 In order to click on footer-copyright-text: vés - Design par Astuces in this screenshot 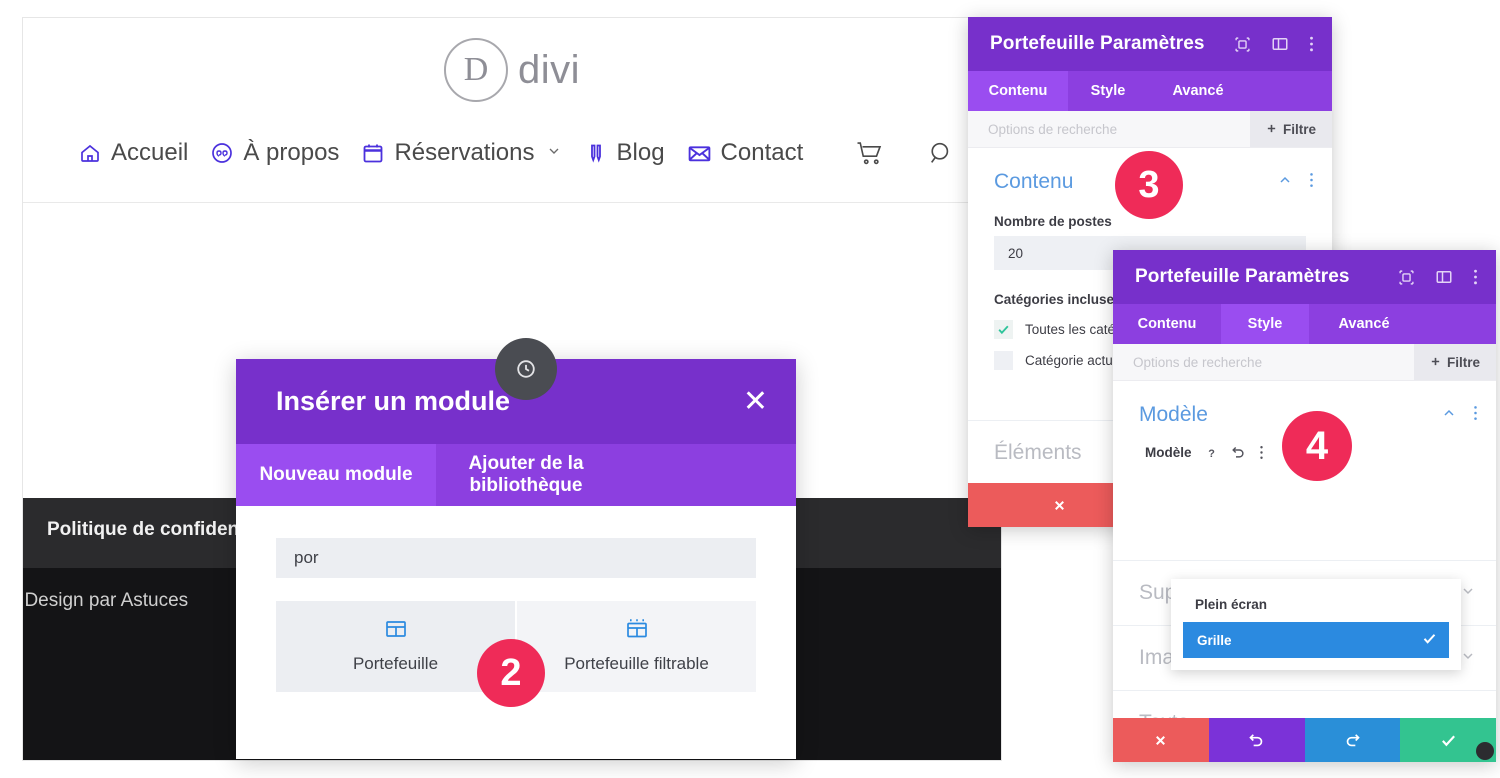, I will do `click(106, 600)`.